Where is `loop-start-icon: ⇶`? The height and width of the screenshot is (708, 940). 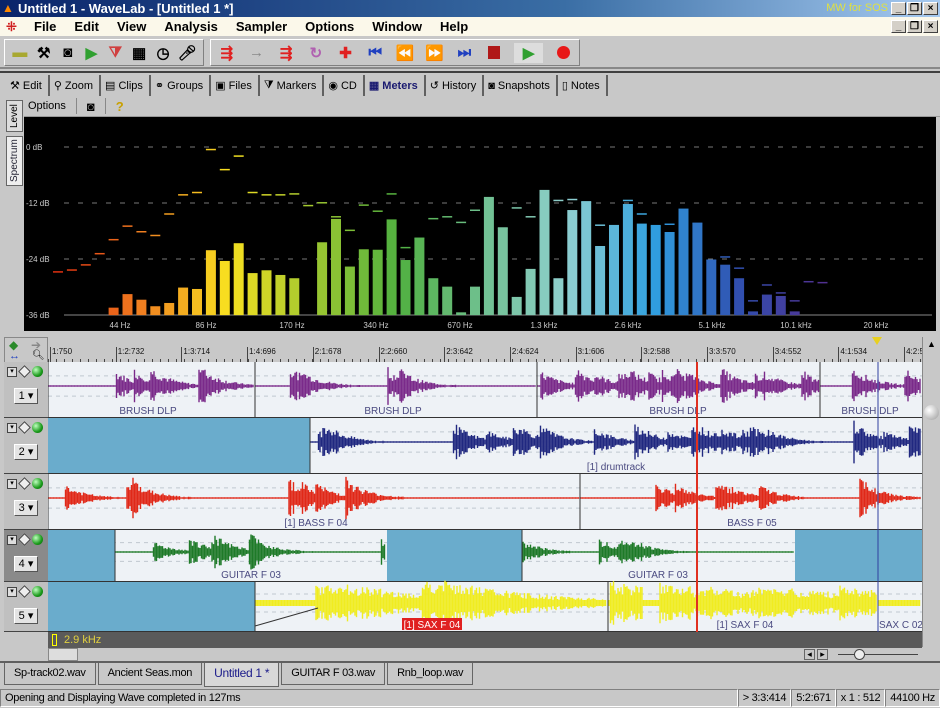 loop-start-icon: ⇶ is located at coordinates (227, 53).